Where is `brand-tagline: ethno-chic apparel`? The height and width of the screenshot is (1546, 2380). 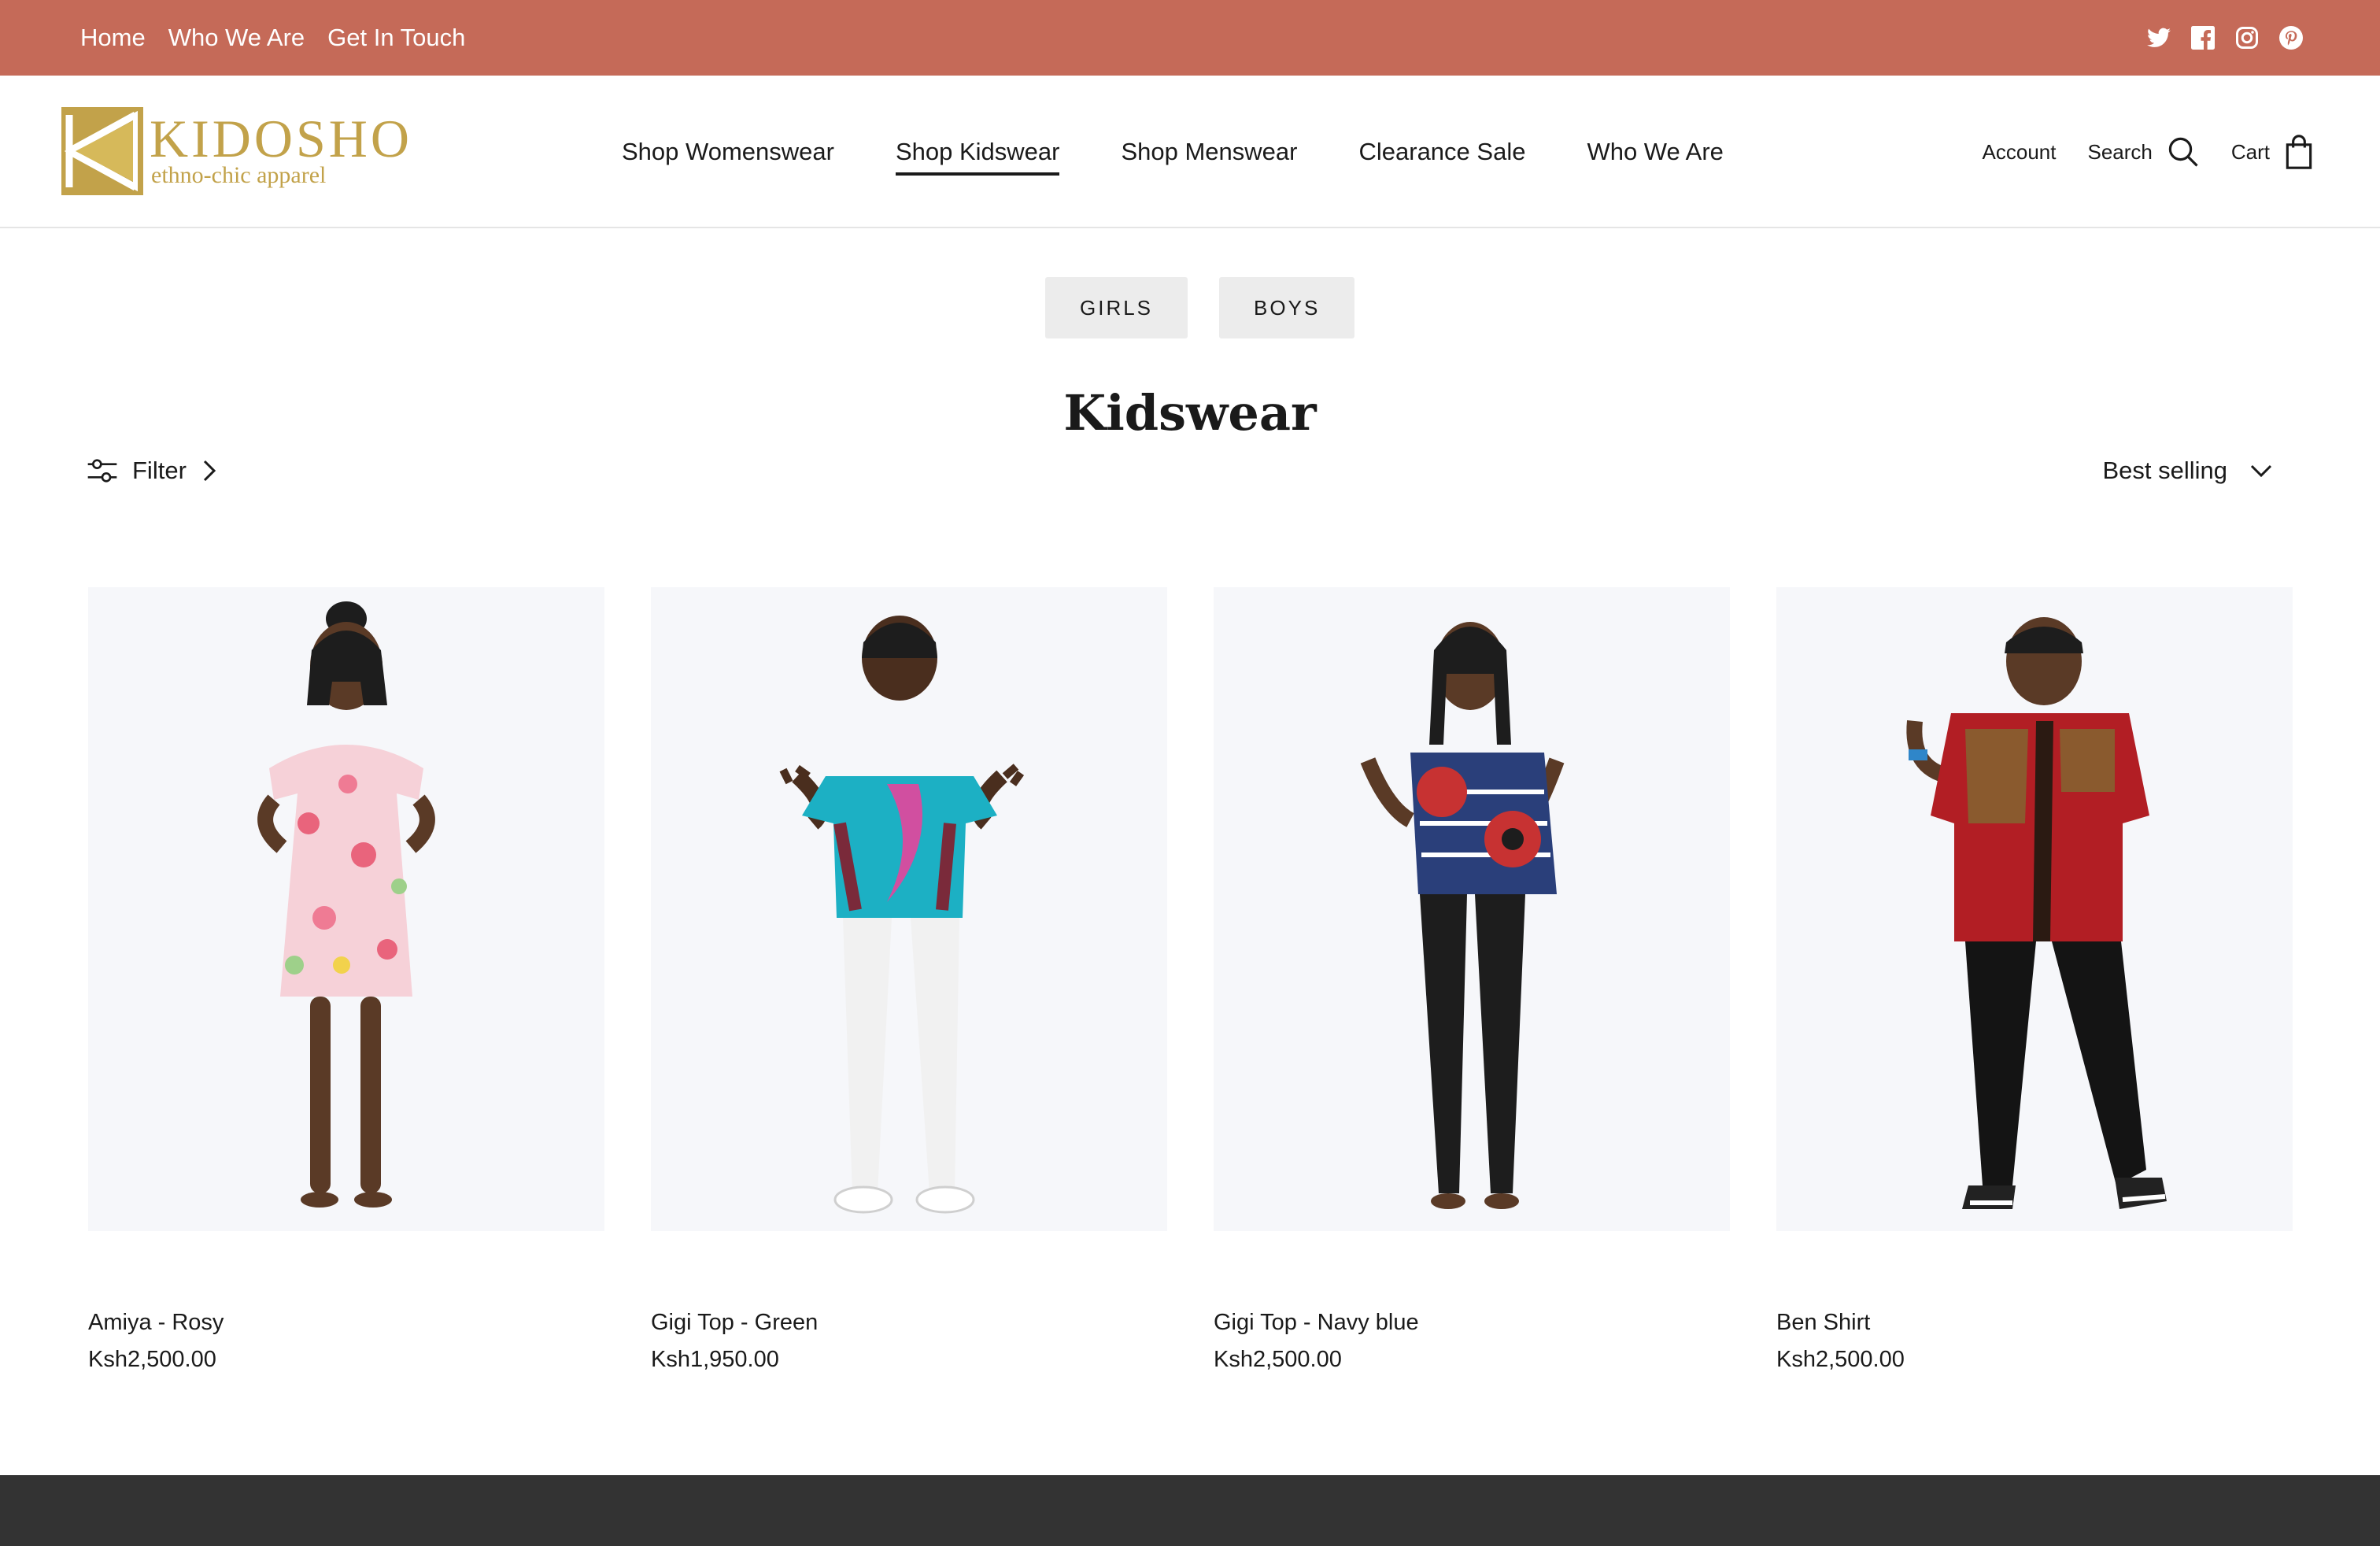 brand-tagline: ethno-chic apparel is located at coordinates (239, 175).